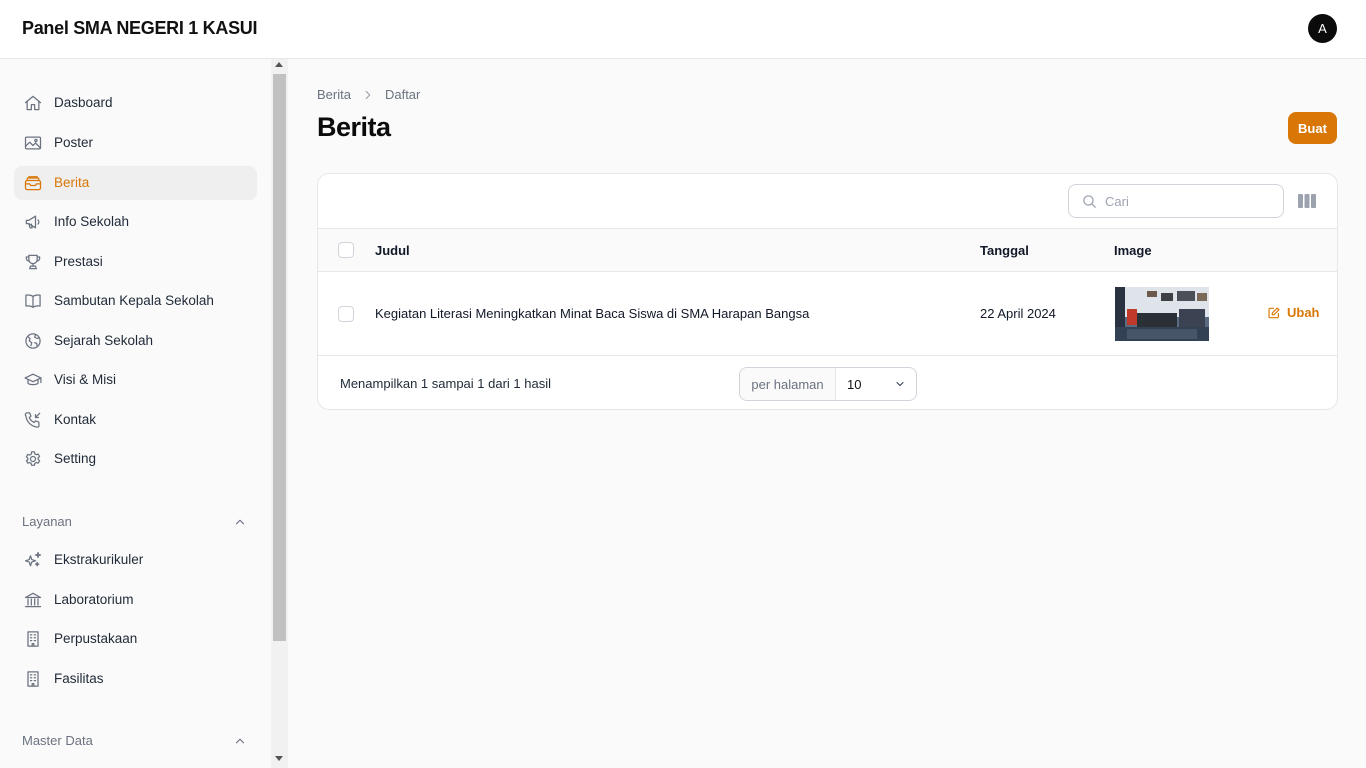 The image size is (1366, 768). I want to click on image-icon, so click(33, 143).